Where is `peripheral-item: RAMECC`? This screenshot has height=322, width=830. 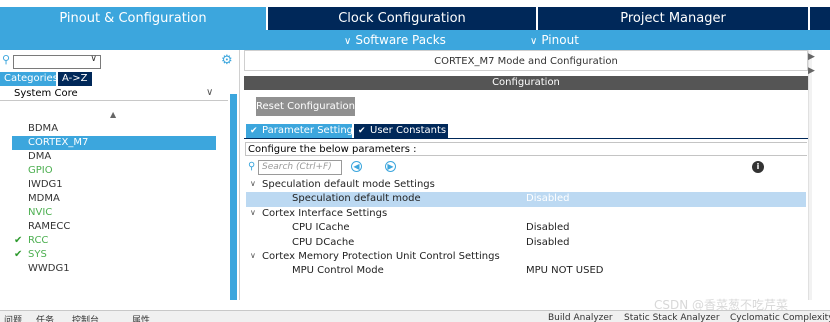 peripheral-item: RAMECC is located at coordinates (114, 227).